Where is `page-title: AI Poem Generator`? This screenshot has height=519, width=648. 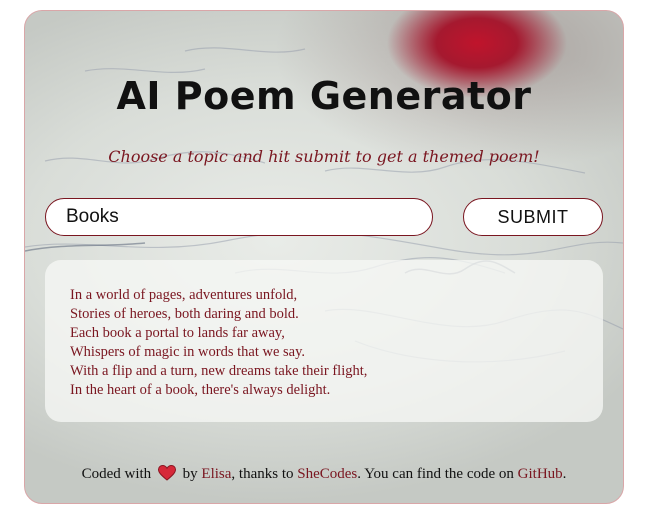 page-title: AI Poem Generator is located at coordinates (324, 96).